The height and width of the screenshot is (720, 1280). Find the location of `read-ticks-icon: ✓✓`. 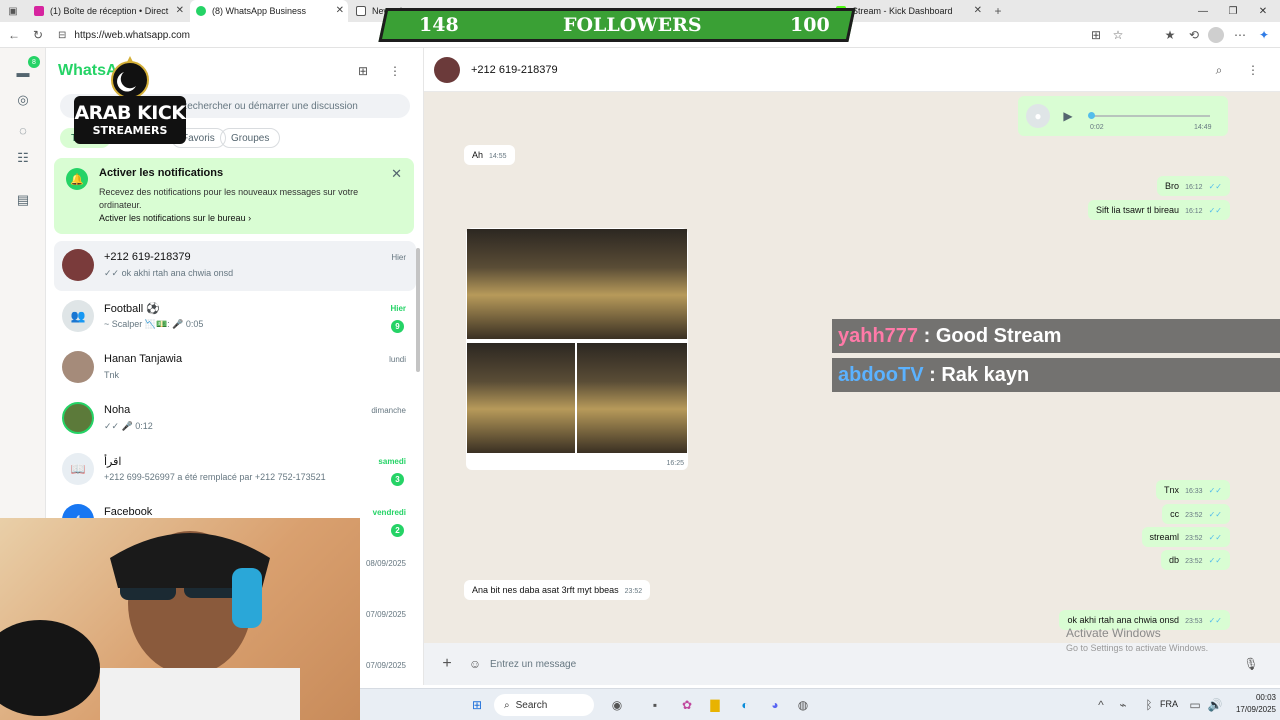

read-ticks-icon: ✓✓ is located at coordinates (1215, 490).